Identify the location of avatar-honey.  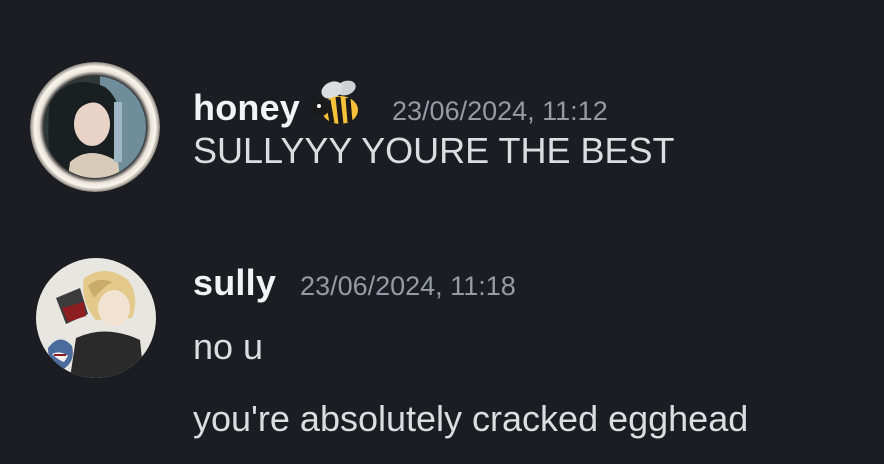
(95, 127).